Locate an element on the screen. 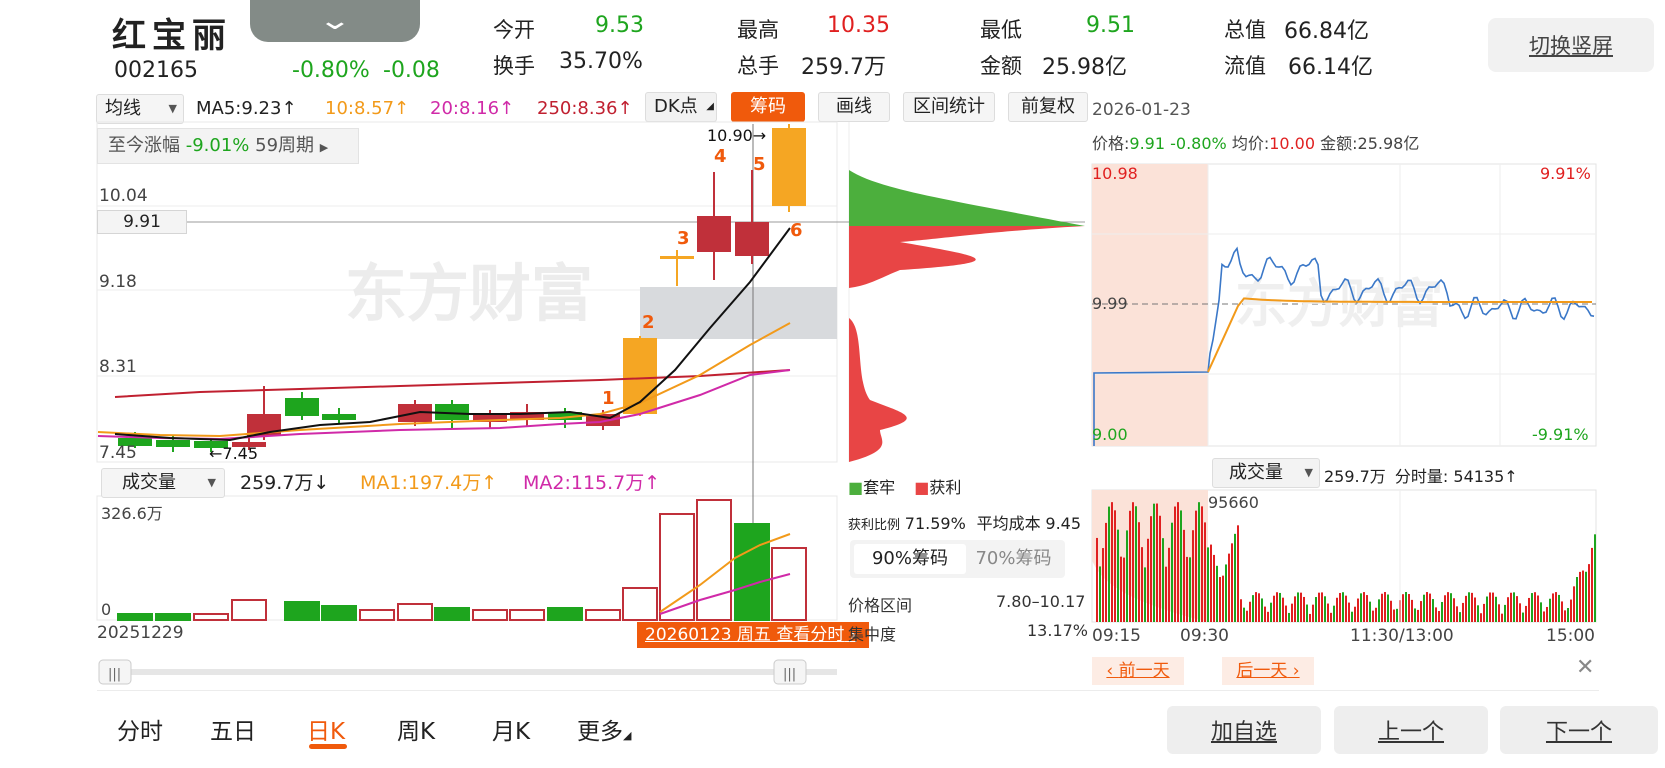 This screenshot has height=768, width=1665. next-day-button: 后一天 › is located at coordinates (1268, 671).